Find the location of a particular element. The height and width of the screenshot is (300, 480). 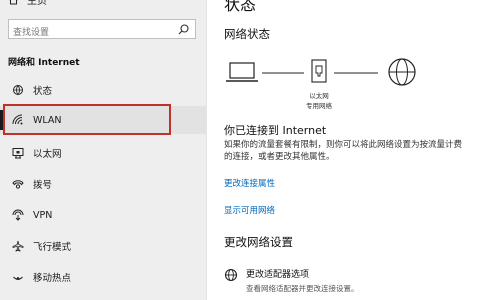

sidebar-item-label: 移动热点 is located at coordinates (52, 278).